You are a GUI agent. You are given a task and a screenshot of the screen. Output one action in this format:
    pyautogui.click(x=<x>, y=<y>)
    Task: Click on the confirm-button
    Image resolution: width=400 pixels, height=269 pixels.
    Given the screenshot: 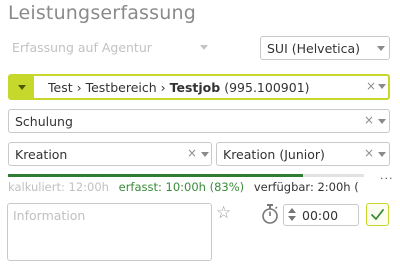 What is the action you would take?
    pyautogui.click(x=377, y=214)
    